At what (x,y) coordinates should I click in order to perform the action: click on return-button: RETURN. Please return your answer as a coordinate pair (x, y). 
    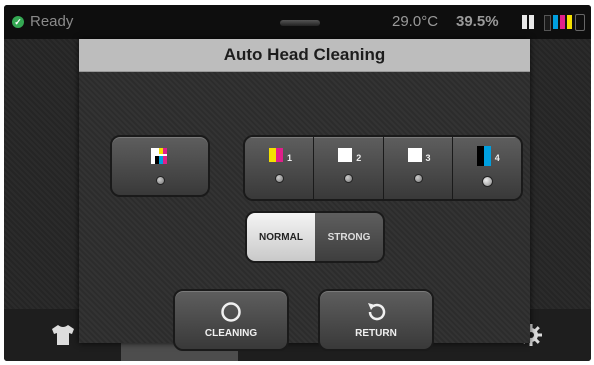
    Looking at the image, I should click on (376, 320).